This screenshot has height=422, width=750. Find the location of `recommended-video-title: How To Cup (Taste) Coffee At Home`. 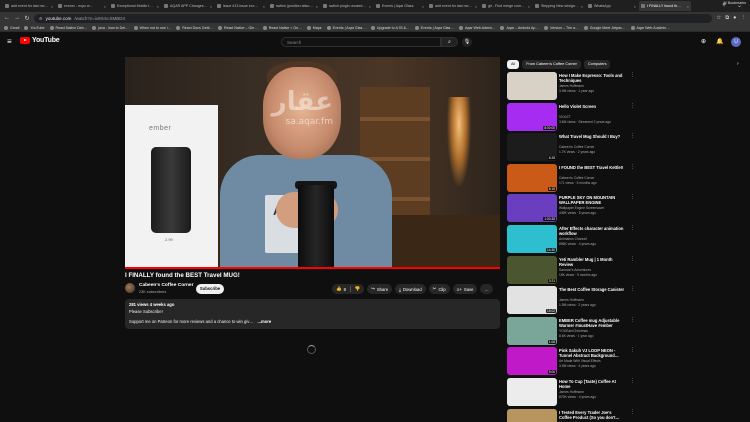

recommended-video-title: How To Cup (Taste) Coffee At Home is located at coordinates (592, 384).